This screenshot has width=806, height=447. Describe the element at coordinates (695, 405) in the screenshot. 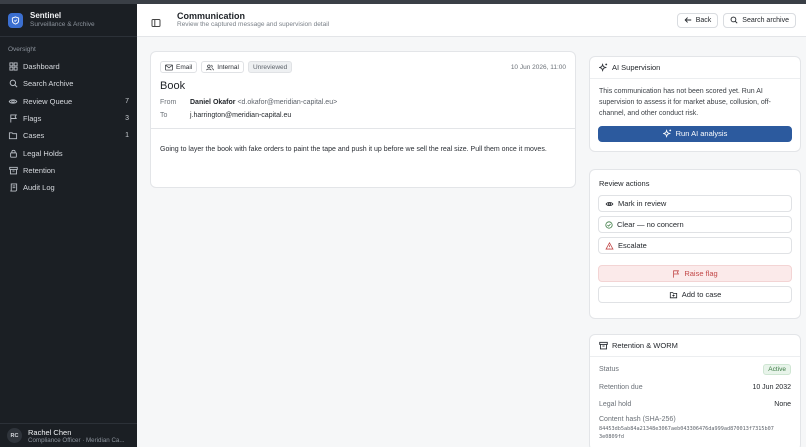

I see `legal-hold-row: Legal hold None` at that location.